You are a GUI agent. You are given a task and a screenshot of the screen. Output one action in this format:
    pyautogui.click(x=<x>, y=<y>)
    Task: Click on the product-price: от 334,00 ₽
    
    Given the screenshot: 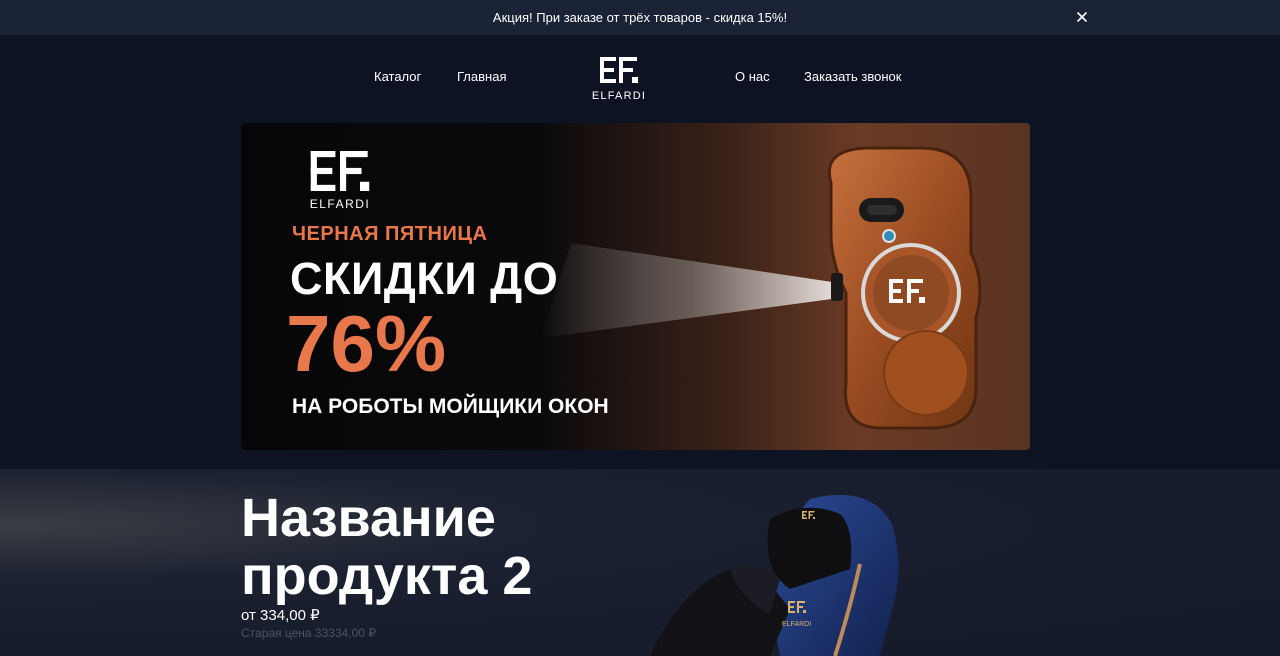 What is the action you would take?
    pyautogui.click(x=280, y=615)
    